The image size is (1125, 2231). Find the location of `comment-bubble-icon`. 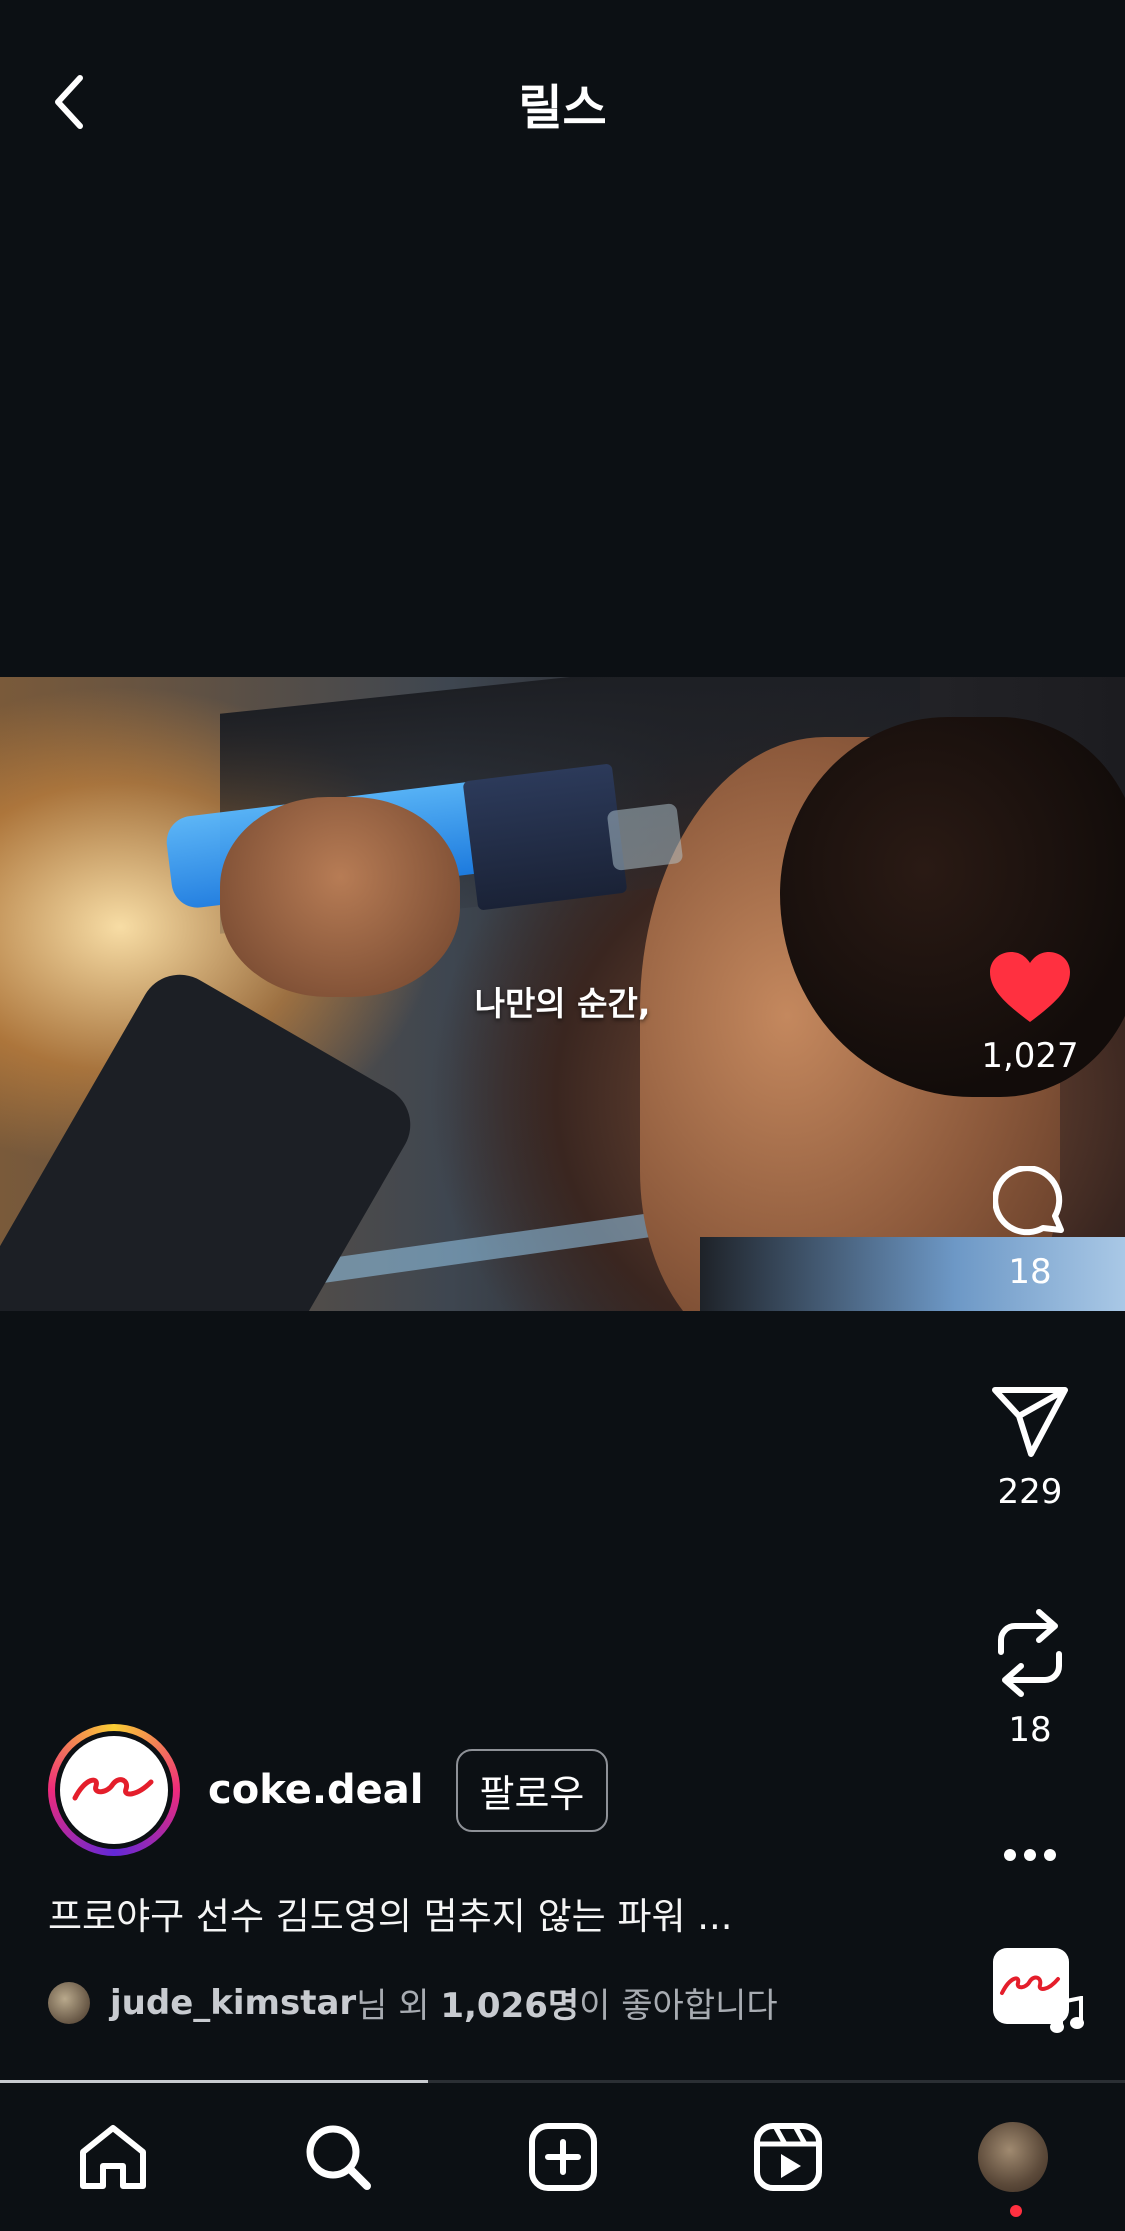

comment-bubble-icon is located at coordinates (1028, 1201).